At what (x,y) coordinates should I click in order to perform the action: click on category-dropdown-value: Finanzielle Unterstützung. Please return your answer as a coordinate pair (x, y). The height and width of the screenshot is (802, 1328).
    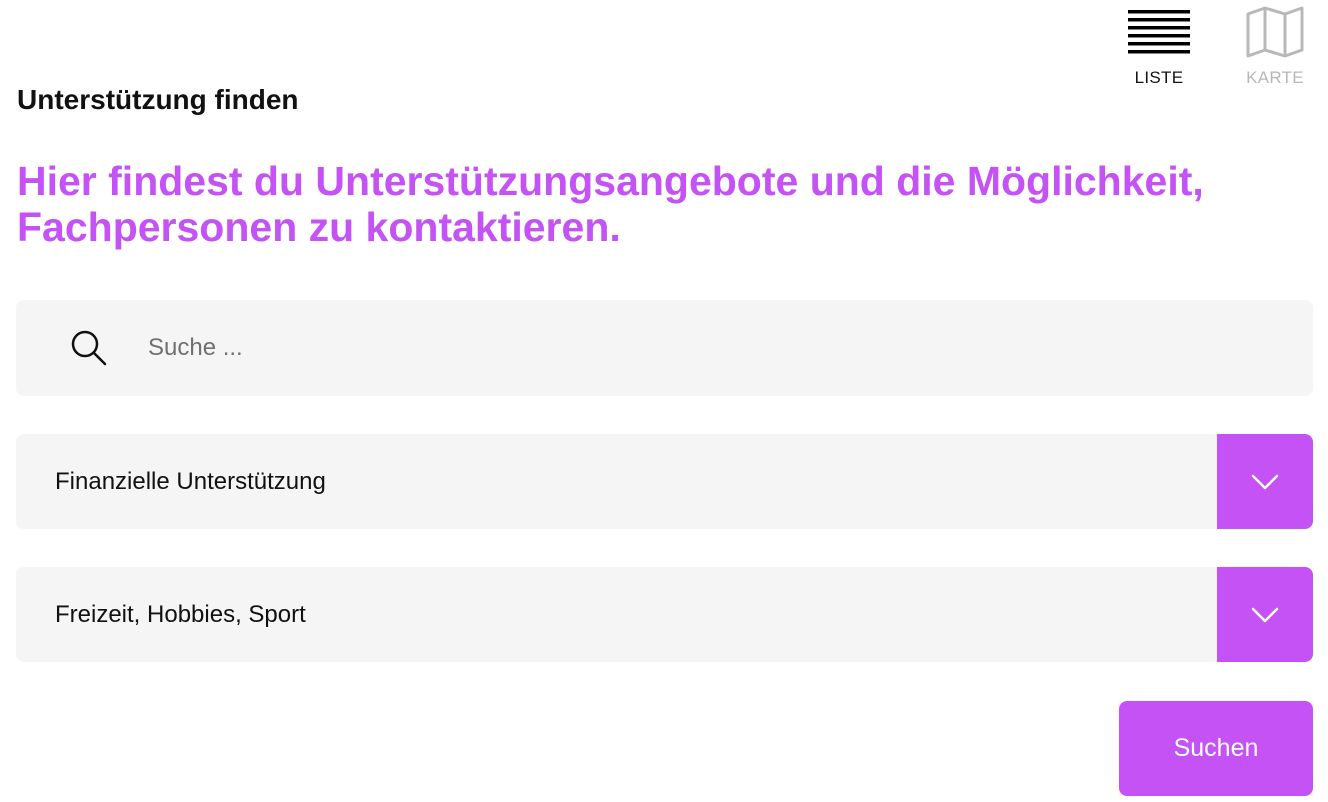
    Looking at the image, I should click on (190, 481).